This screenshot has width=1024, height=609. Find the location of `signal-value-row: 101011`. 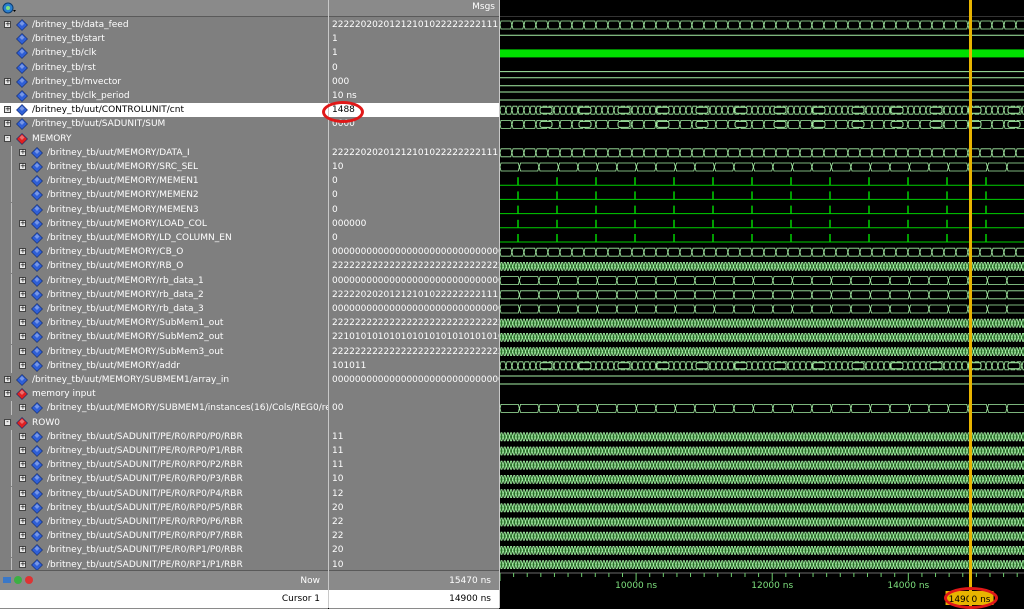

signal-value-row: 101011 is located at coordinates (414, 366).